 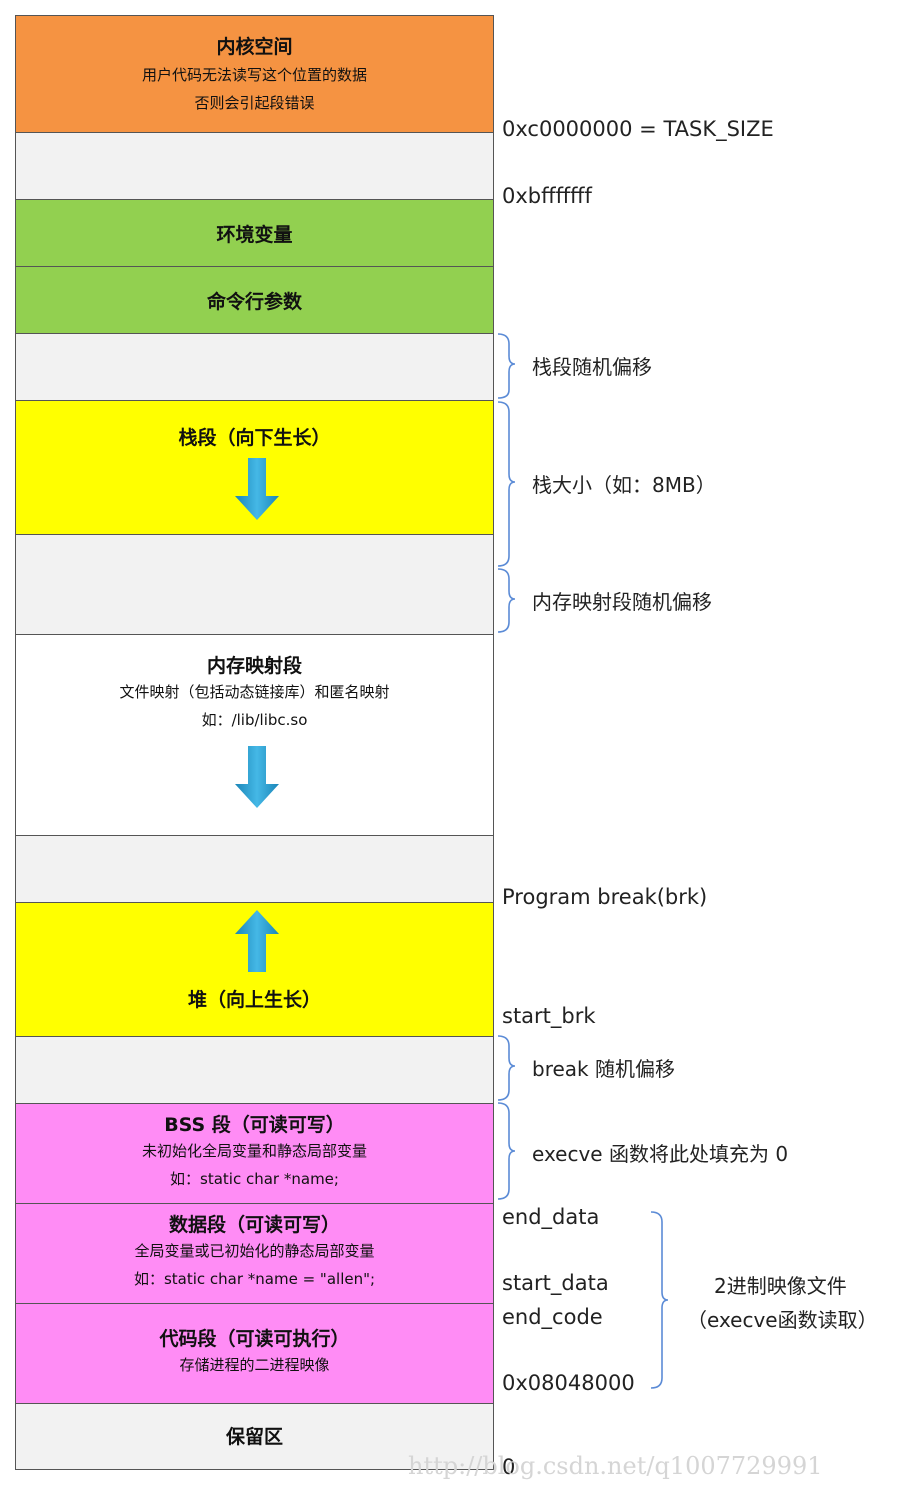 I want to click on brace-break-offset, so click(x=506, y=1068).